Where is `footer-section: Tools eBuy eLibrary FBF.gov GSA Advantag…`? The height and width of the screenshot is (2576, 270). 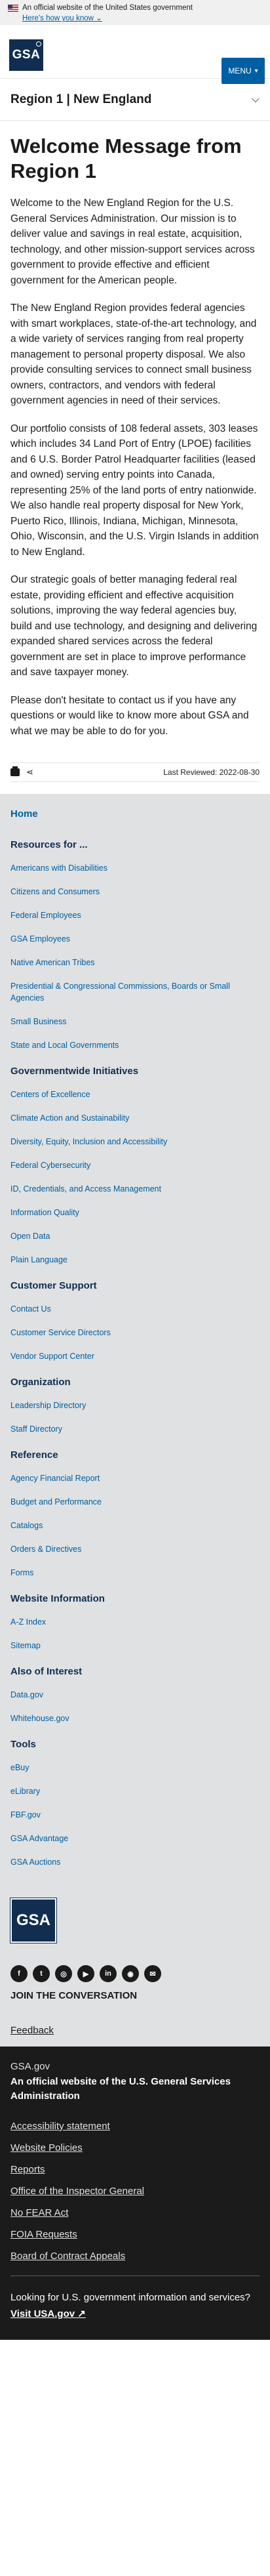
footer-section: Tools eBuy eLibrary FBF.gov GSA Advantag… is located at coordinates (135, 1803).